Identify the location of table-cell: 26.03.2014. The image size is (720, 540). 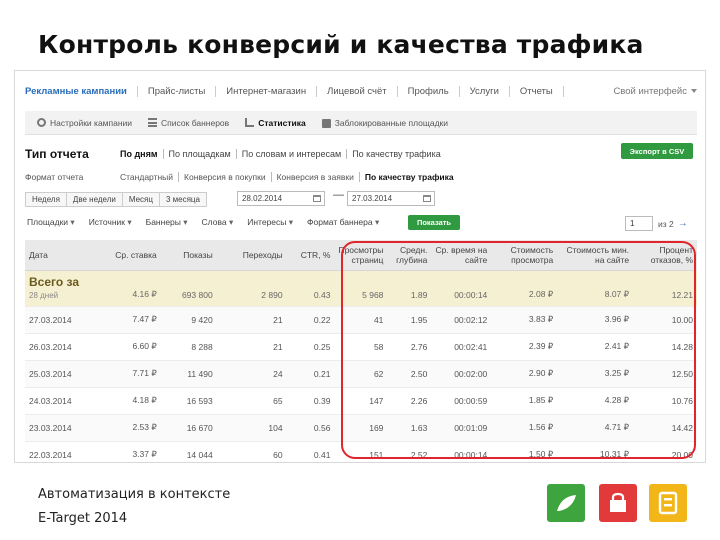
(65, 347).